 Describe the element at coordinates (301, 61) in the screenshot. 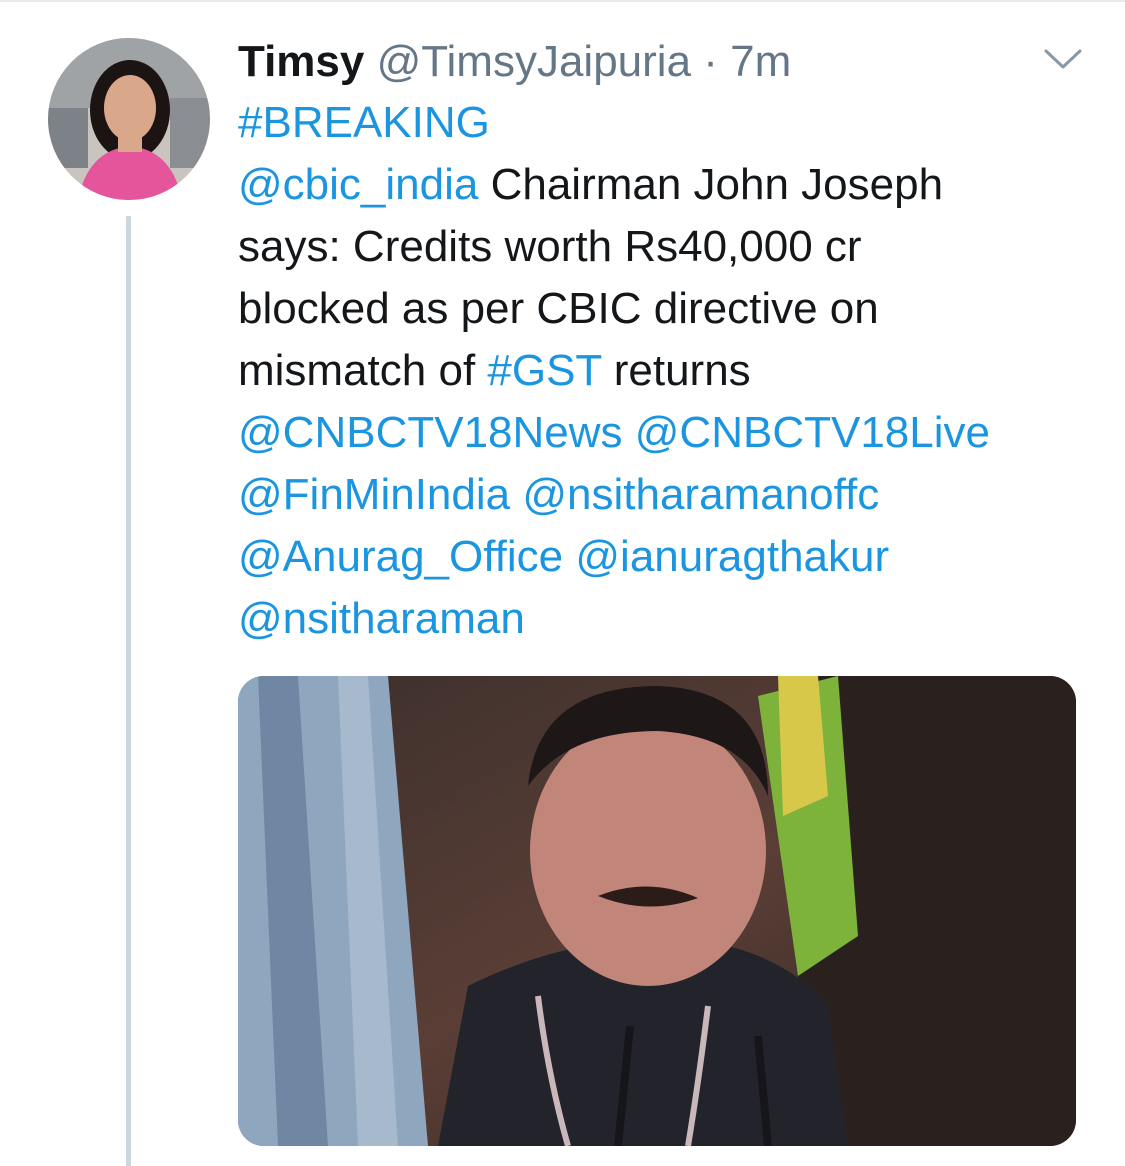

I see `display-name: Timsy` at that location.